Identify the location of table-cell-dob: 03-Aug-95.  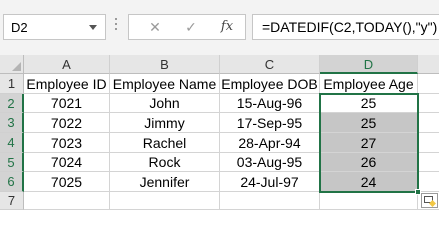
(270, 162).